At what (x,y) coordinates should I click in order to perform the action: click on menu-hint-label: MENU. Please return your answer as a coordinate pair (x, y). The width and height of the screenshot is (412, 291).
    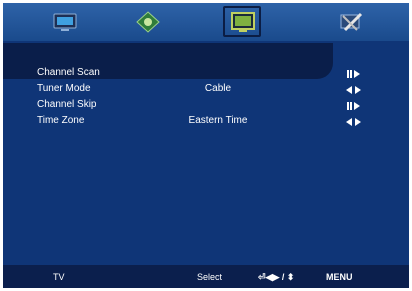
    Looking at the image, I should click on (339, 277).